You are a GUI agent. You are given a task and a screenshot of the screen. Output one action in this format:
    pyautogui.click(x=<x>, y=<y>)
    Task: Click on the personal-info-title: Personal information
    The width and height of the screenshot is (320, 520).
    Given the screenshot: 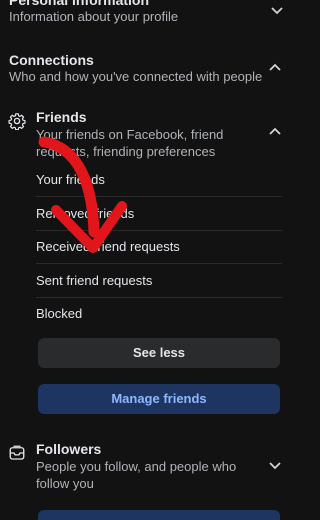 What is the action you would take?
    pyautogui.click(x=79, y=4)
    